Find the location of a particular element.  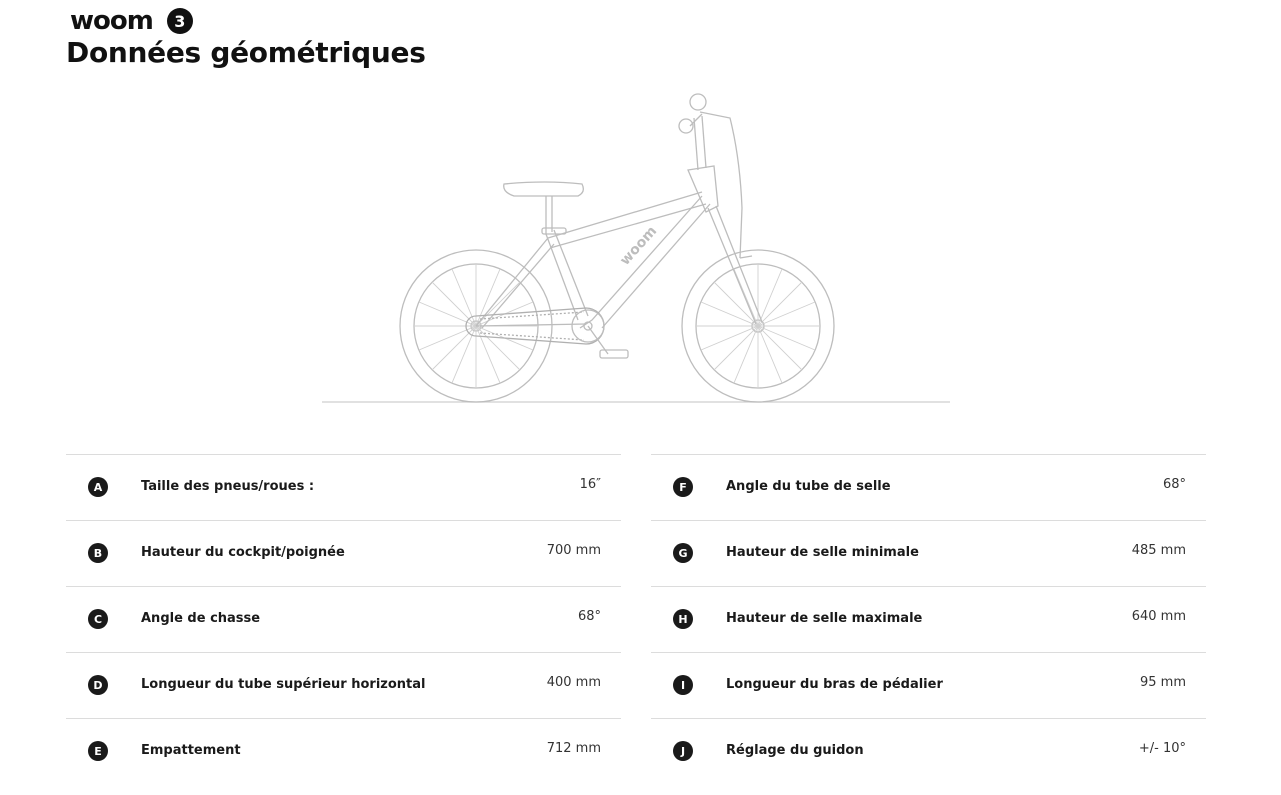

spec-label: Réglage du guidon is located at coordinates (795, 750).